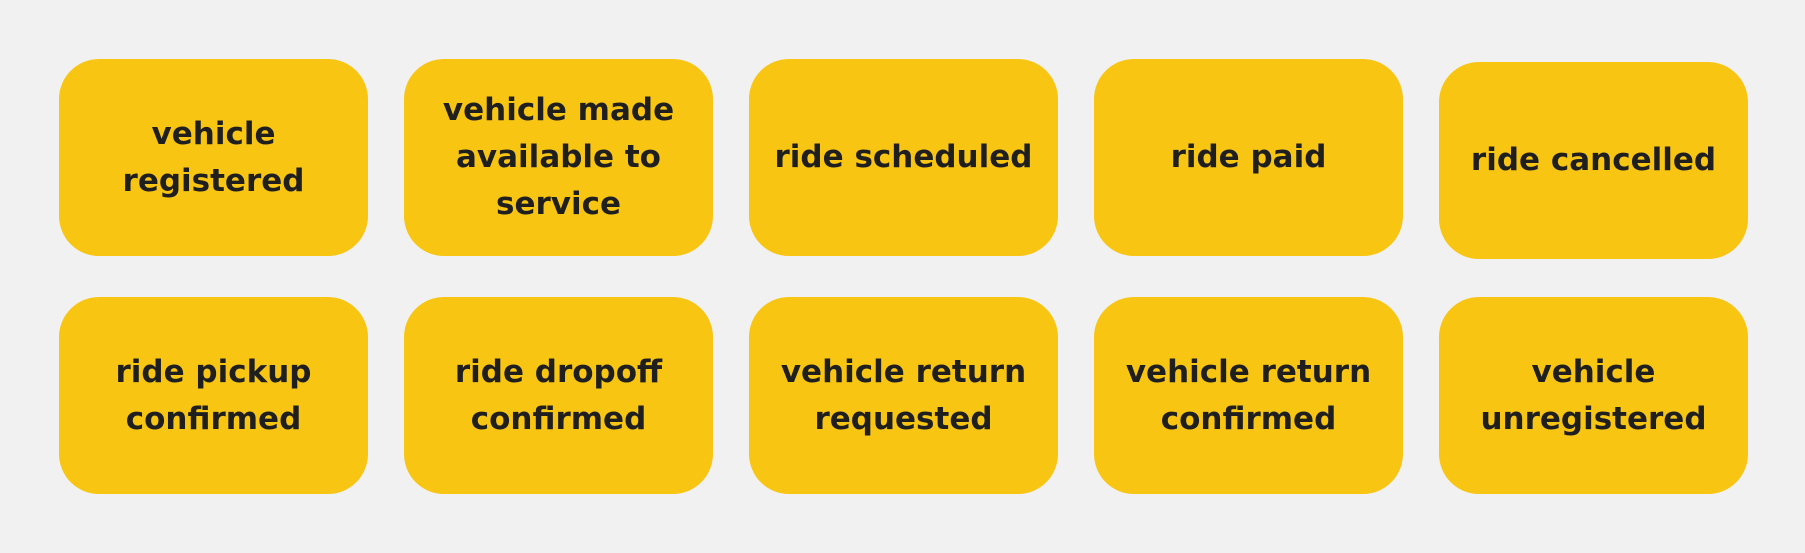  I want to click on event-card-vehicle-made-available-to-service: vehicle made available to service, so click(558, 157).